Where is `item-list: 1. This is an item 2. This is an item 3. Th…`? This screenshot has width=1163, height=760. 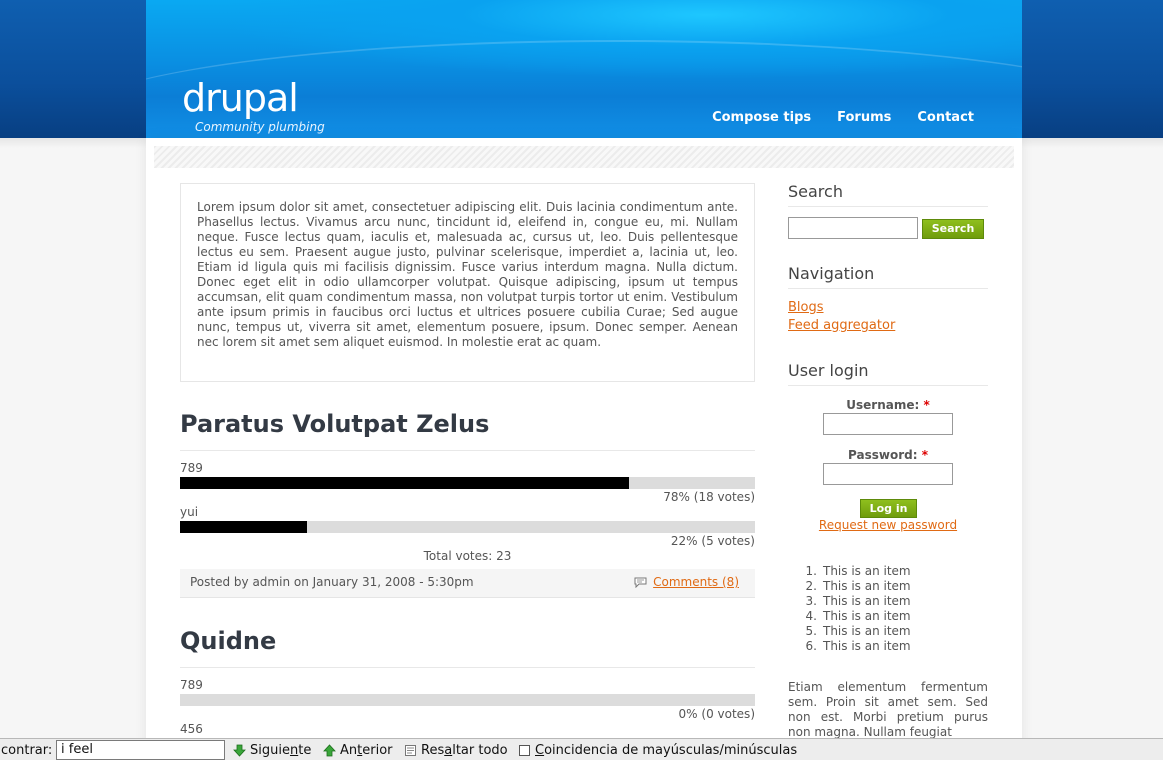 item-list: 1. This is an item 2. This is an item 3. Th… is located at coordinates (856, 609).